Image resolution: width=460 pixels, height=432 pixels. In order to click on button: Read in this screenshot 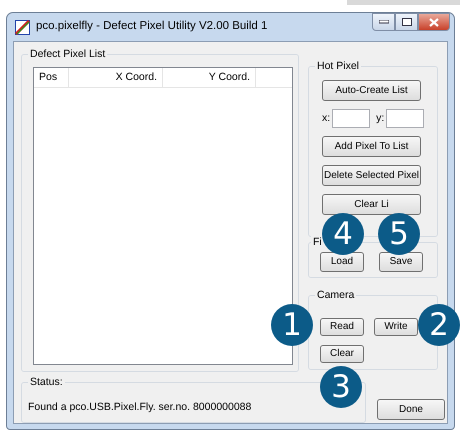, I will do `click(342, 327)`.